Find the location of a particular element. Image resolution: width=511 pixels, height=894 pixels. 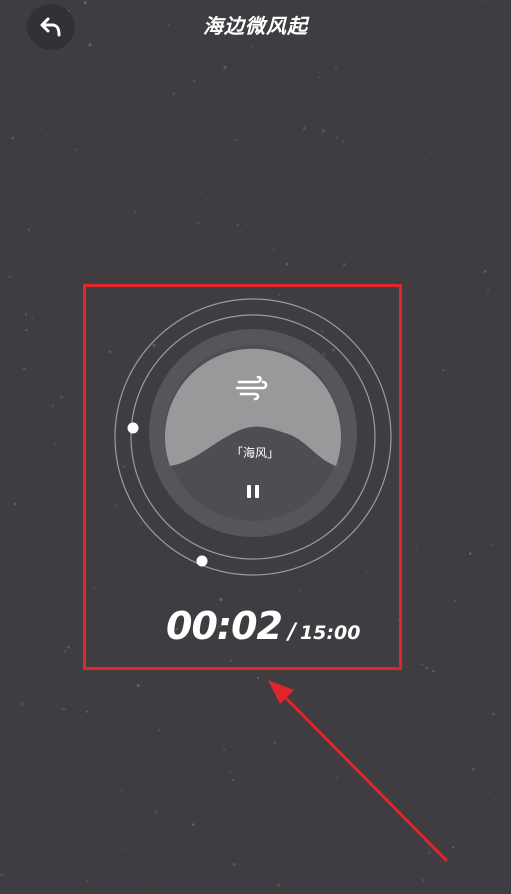

time-display: 00:02 / 15:00 is located at coordinates (263, 629).